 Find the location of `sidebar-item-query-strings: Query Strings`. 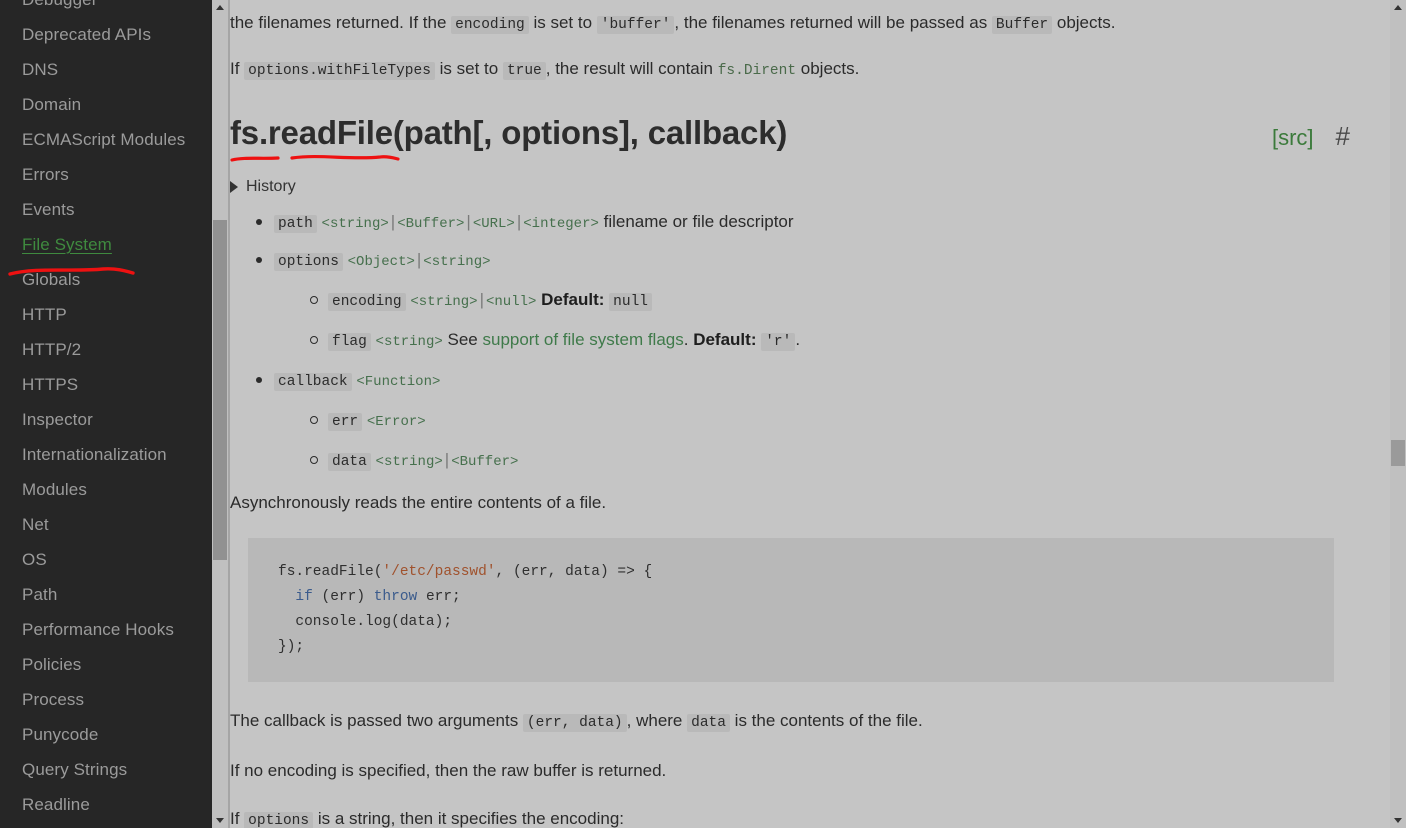

sidebar-item-query-strings: Query Strings is located at coordinates (106, 769).